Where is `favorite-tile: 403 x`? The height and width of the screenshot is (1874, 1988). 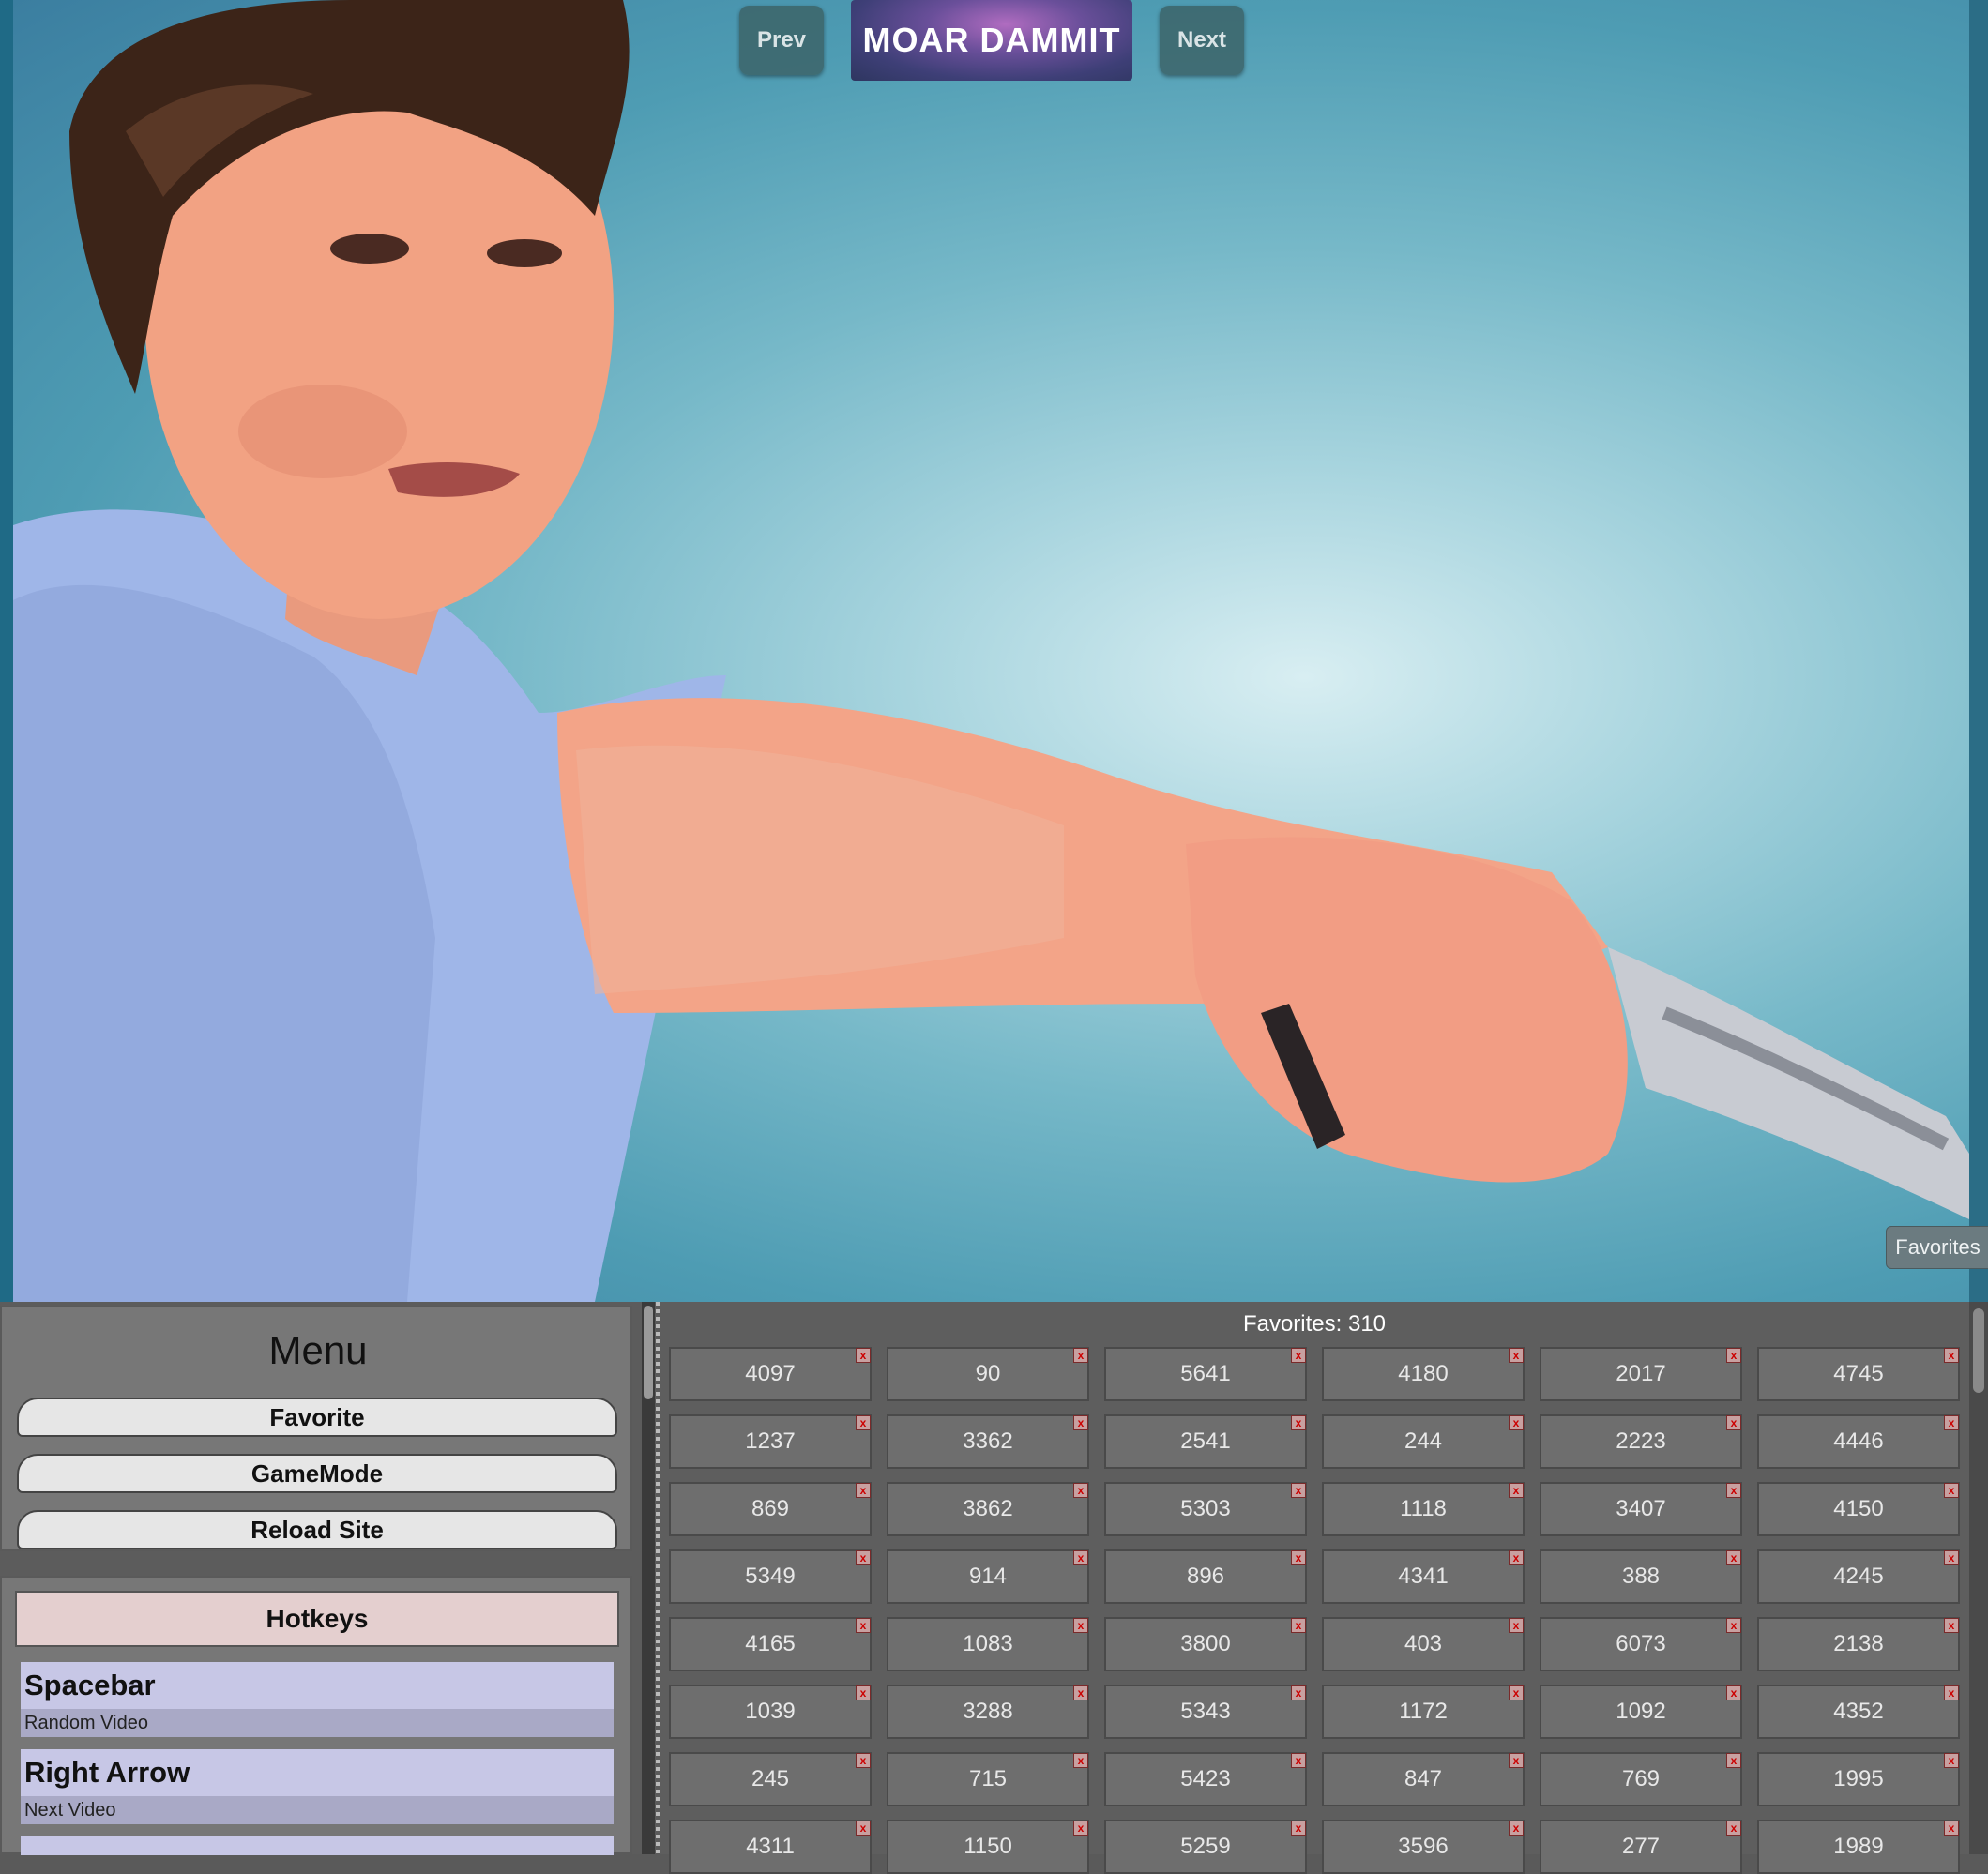
favorite-tile: 403 x is located at coordinates (1423, 1644).